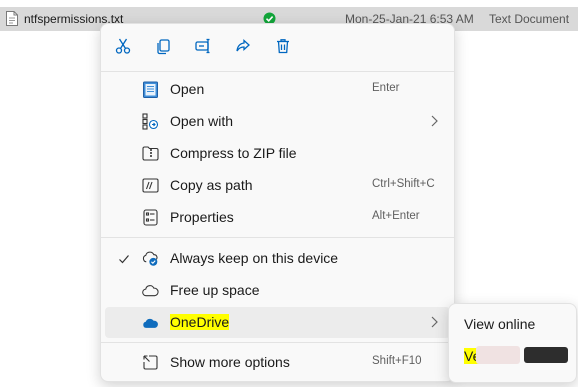  Describe the element at coordinates (150, 362) in the screenshot. I see `more-options-icon` at that location.